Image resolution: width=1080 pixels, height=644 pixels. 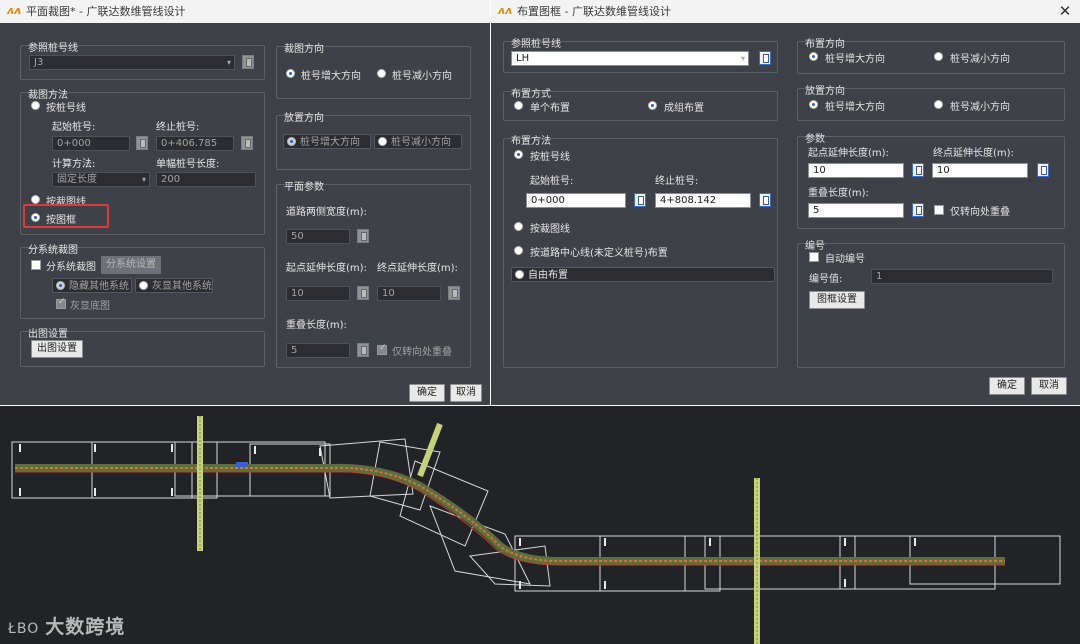 What do you see at coordinates (813, 56) in the screenshot?
I see `dir-increase-radio` at bounding box center [813, 56].